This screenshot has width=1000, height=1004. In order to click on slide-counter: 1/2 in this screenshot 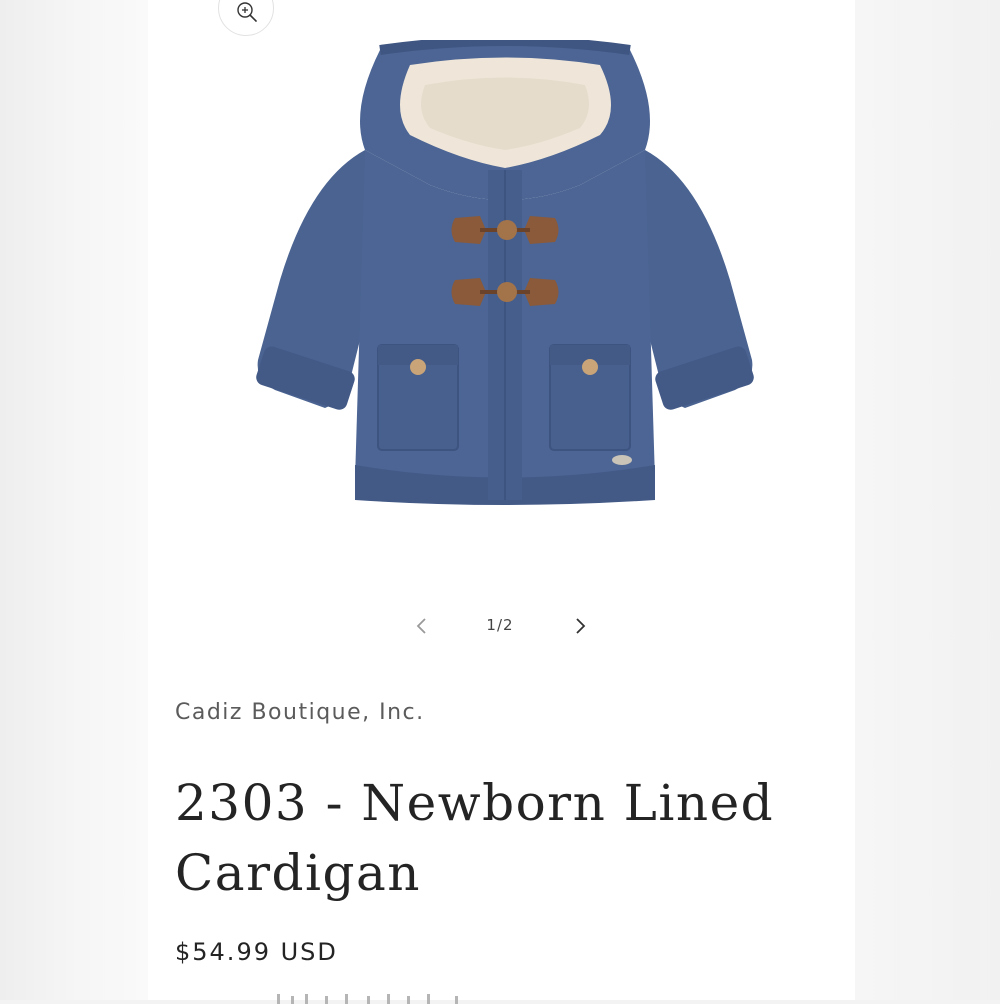, I will do `click(500, 625)`.